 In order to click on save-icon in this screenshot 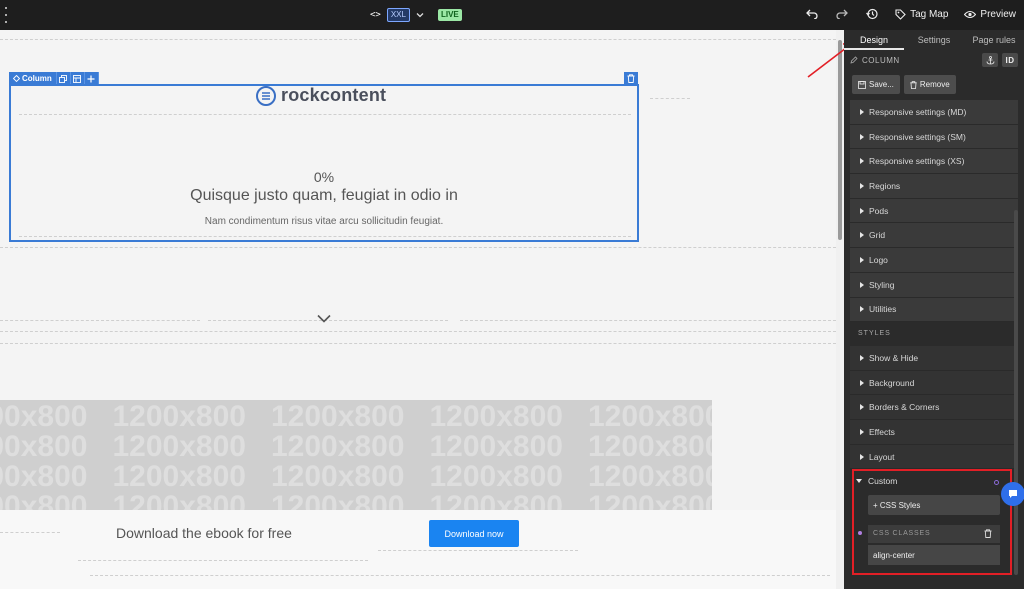, I will do `click(862, 84)`.